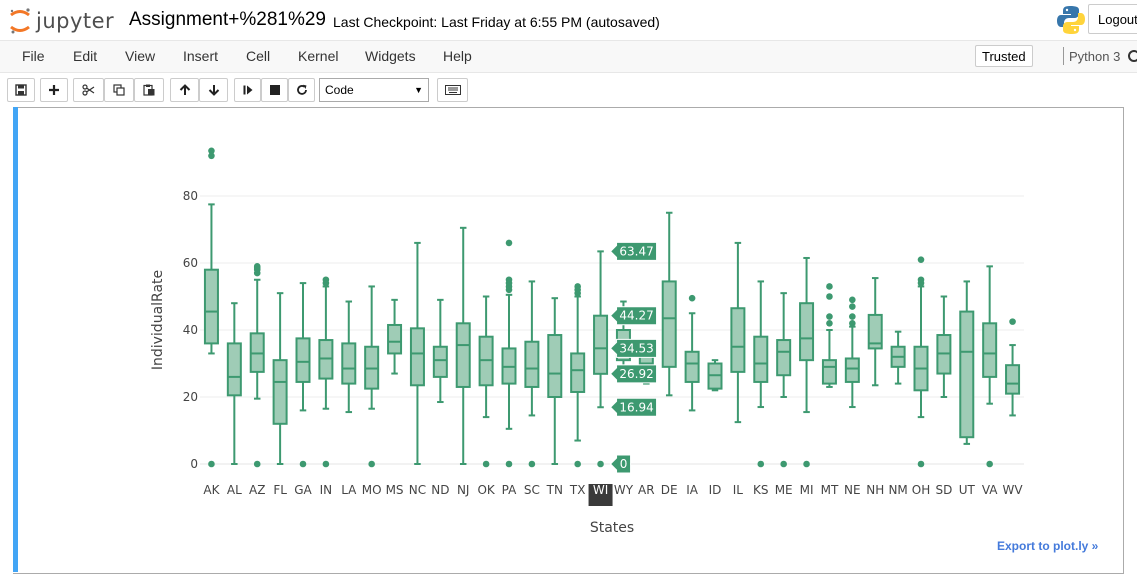 The width and height of the screenshot is (1137, 587). I want to click on x-tick-label: IL, so click(738, 490).